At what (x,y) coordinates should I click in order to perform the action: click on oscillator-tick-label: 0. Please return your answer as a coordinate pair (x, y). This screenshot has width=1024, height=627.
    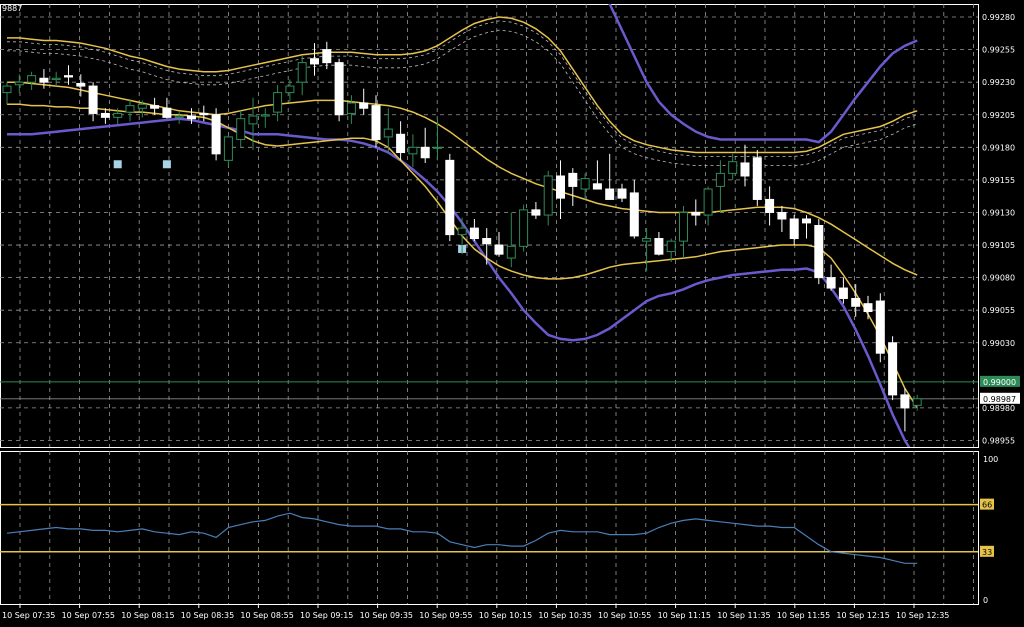
    Looking at the image, I should click on (985, 600).